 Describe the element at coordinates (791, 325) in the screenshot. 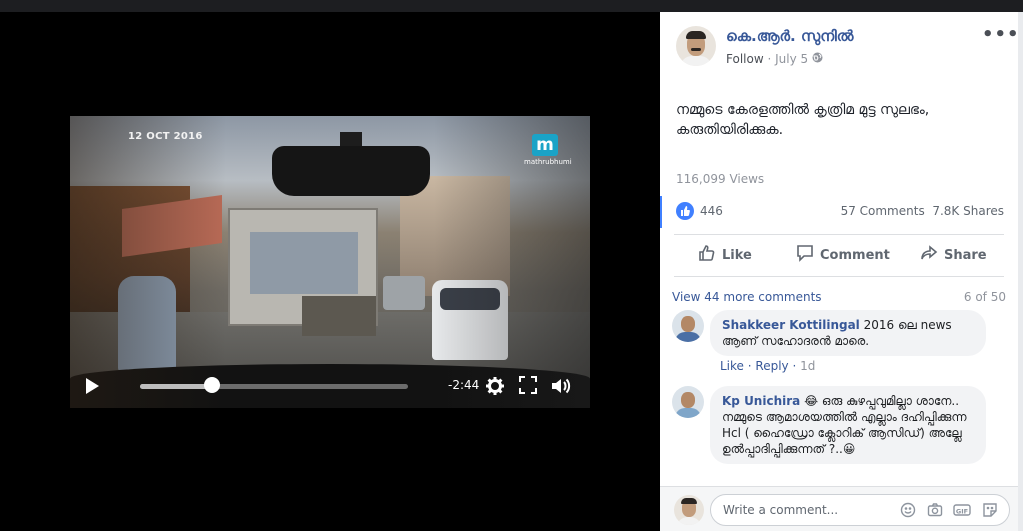

I see `commenter-name: Shakkeer Kottilingal` at that location.